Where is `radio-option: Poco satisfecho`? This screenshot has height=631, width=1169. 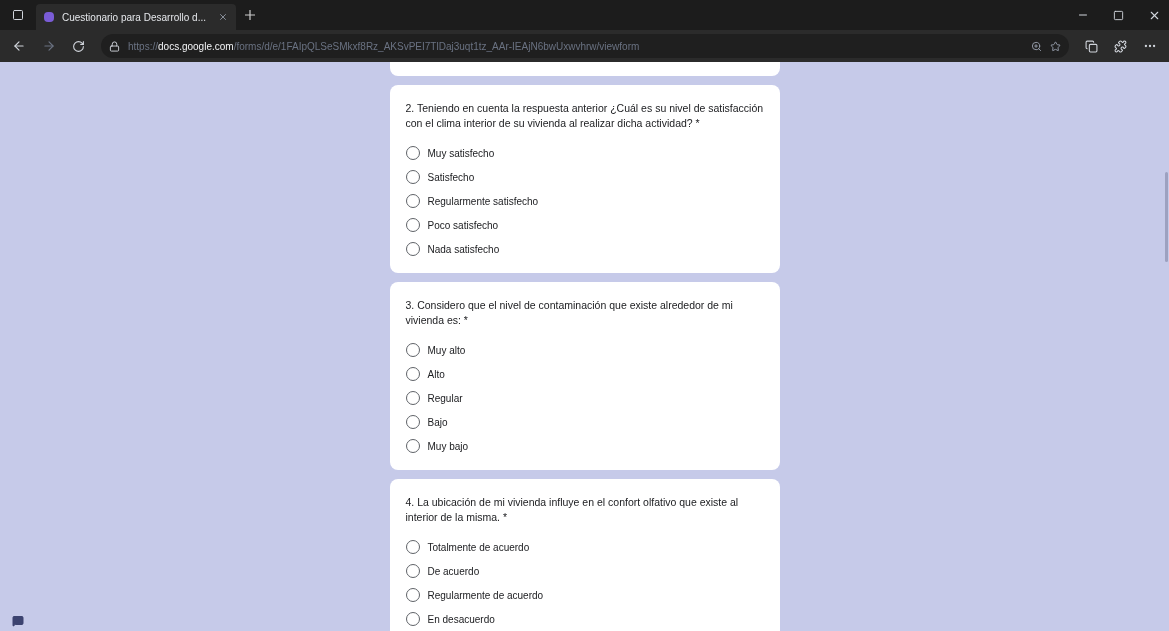
radio-option: Poco satisfecho is located at coordinates (584, 225).